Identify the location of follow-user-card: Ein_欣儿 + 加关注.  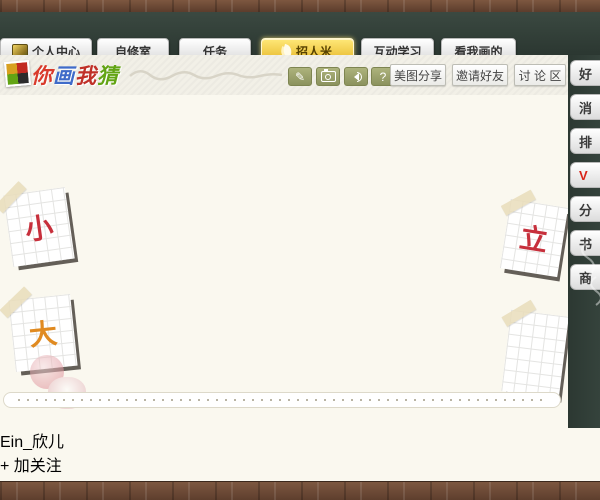
(300, 452).